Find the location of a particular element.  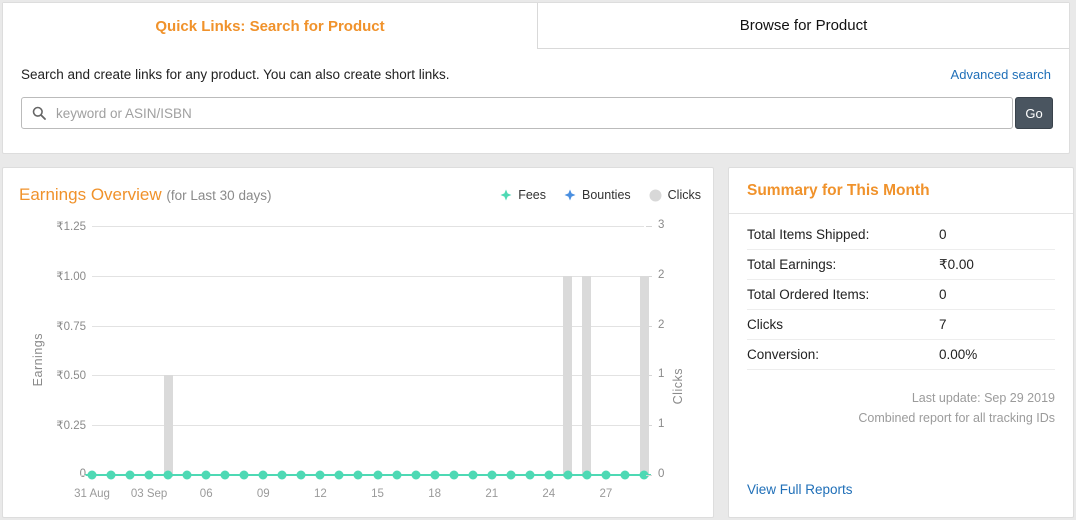

tab-label: Browse for Product is located at coordinates (803, 25).